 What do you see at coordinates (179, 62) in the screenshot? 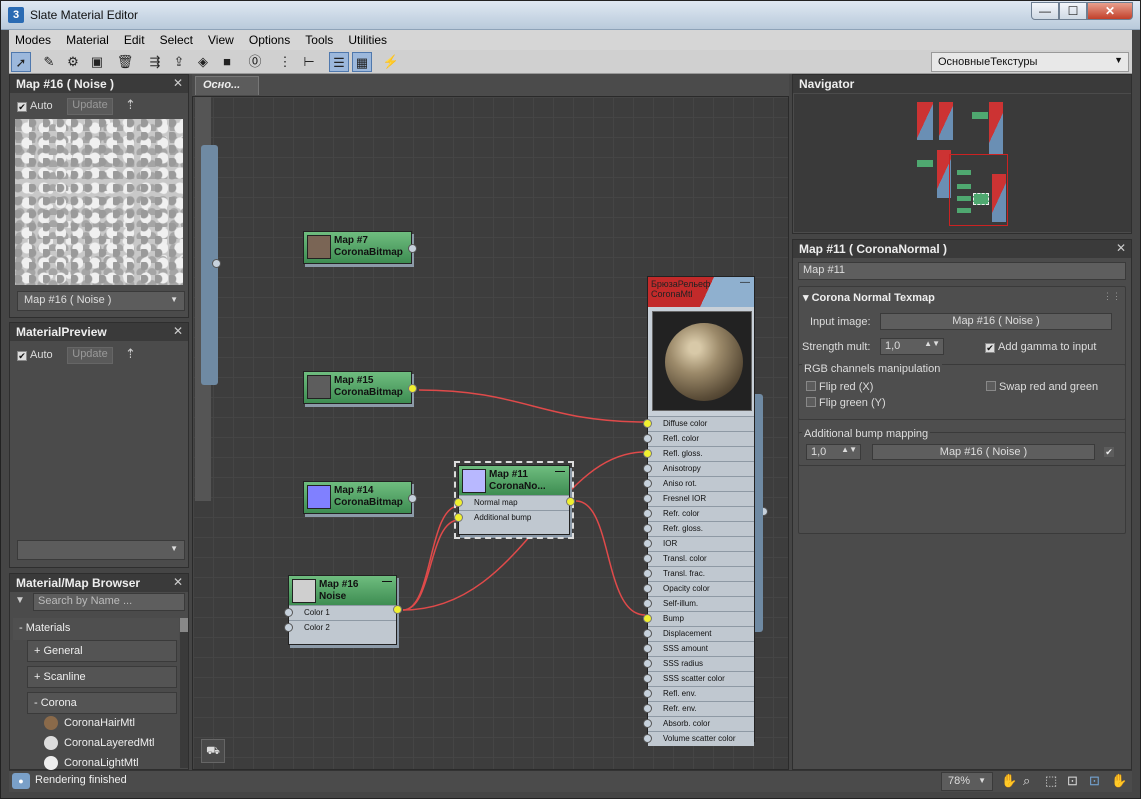
I see `hide-unused-slots-icon: ⇪` at bounding box center [179, 62].